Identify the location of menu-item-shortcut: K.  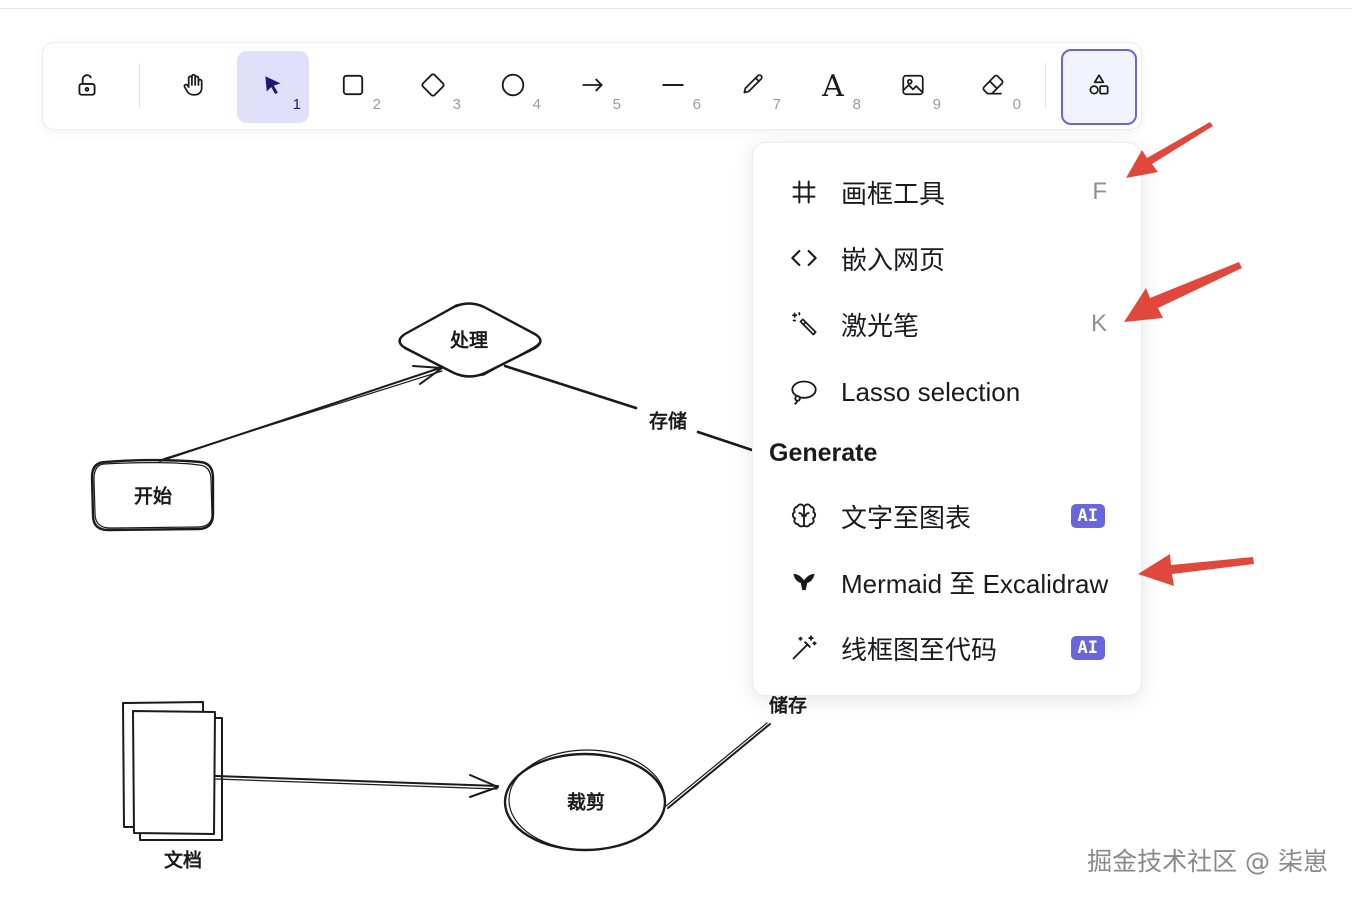
(1098, 323).